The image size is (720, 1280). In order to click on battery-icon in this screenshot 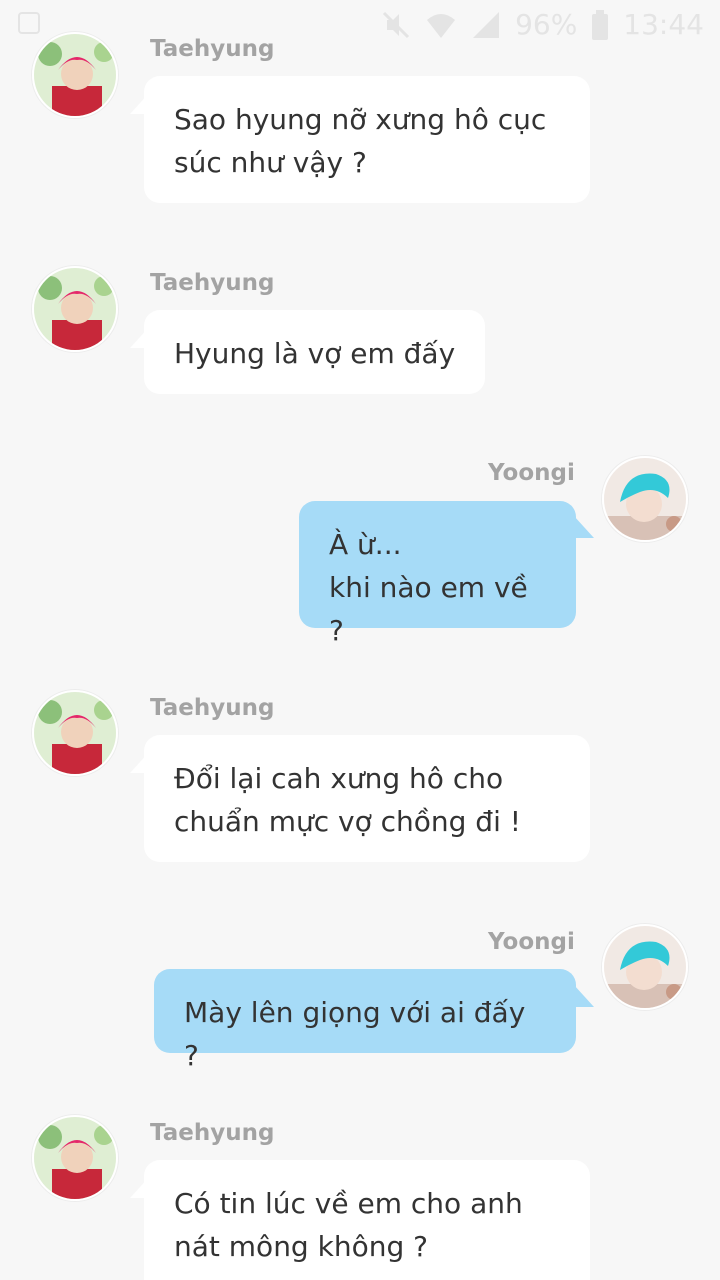, I will do `click(600, 25)`.